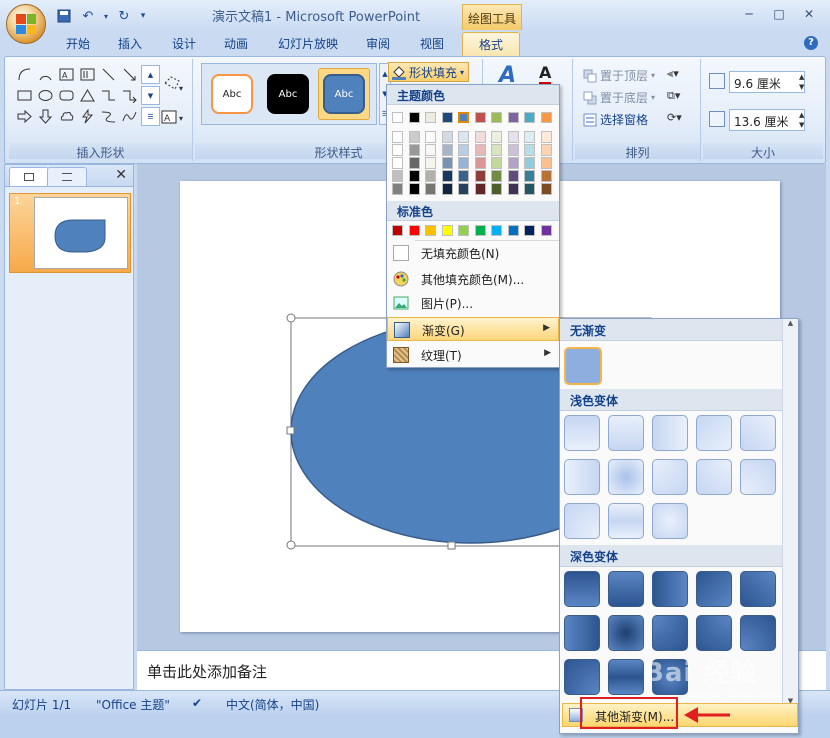 The height and width of the screenshot is (738, 830). I want to click on tab-home: 开始, so click(78, 43).